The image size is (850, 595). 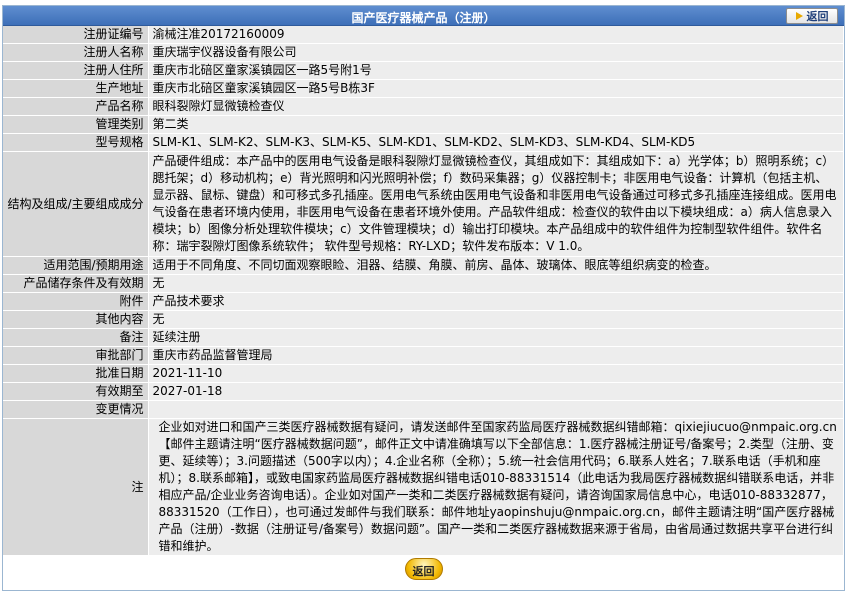 I want to click on field-value: 渝械注准20172160009, so click(x=496, y=35).